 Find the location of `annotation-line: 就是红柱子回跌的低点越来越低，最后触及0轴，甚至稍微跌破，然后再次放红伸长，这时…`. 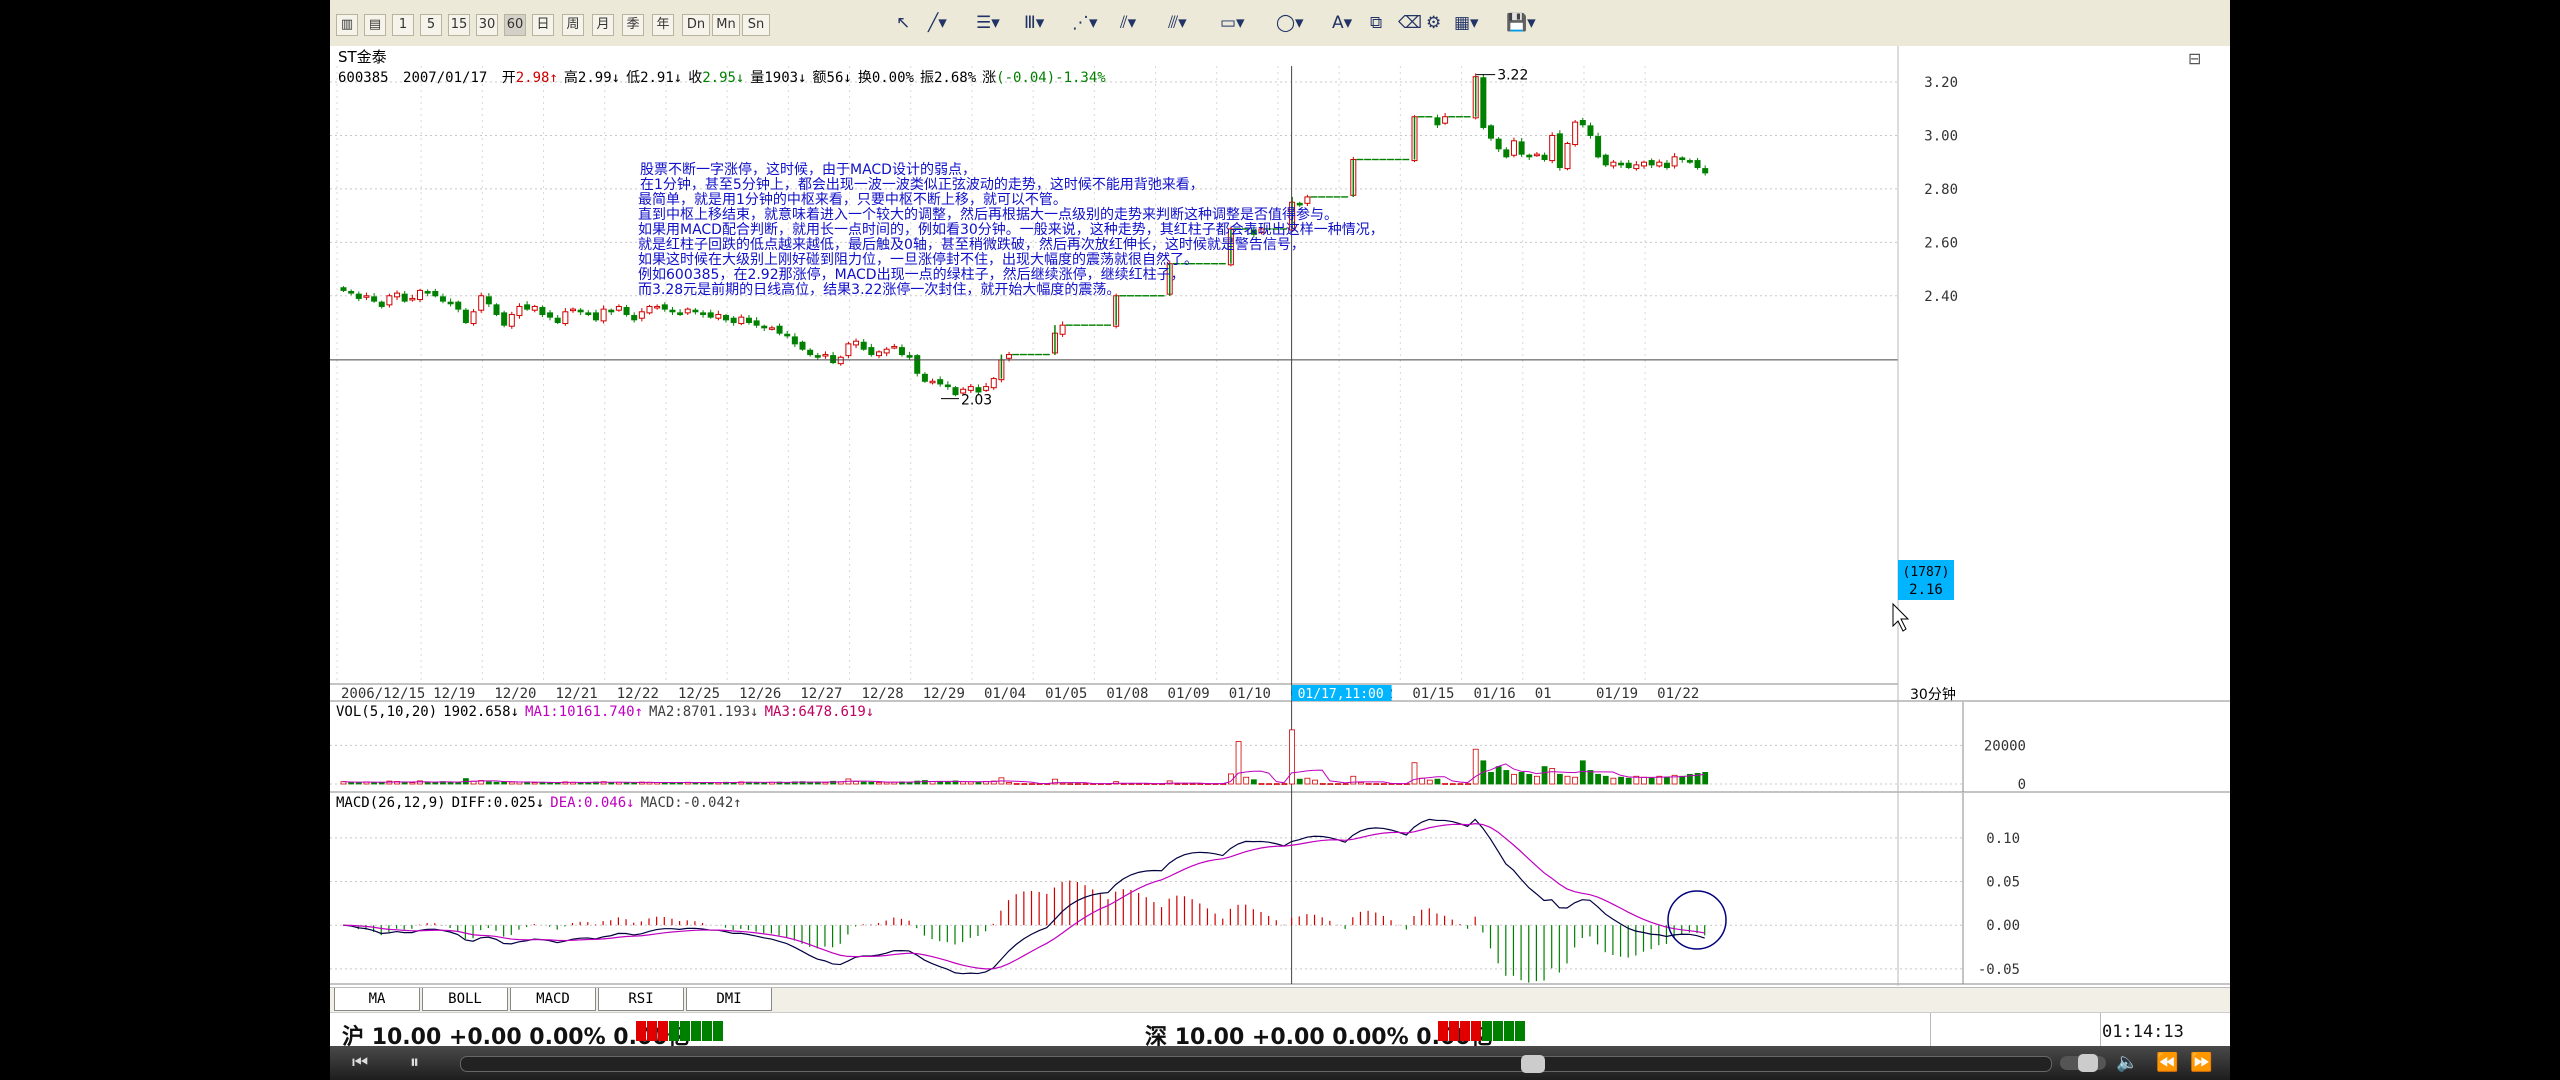

annotation-line: 就是红柱子回跌的低点越来越低，最后触及0轴，甚至稍微跌破，然后再次放红伸长，这时… is located at coordinates (971, 244).